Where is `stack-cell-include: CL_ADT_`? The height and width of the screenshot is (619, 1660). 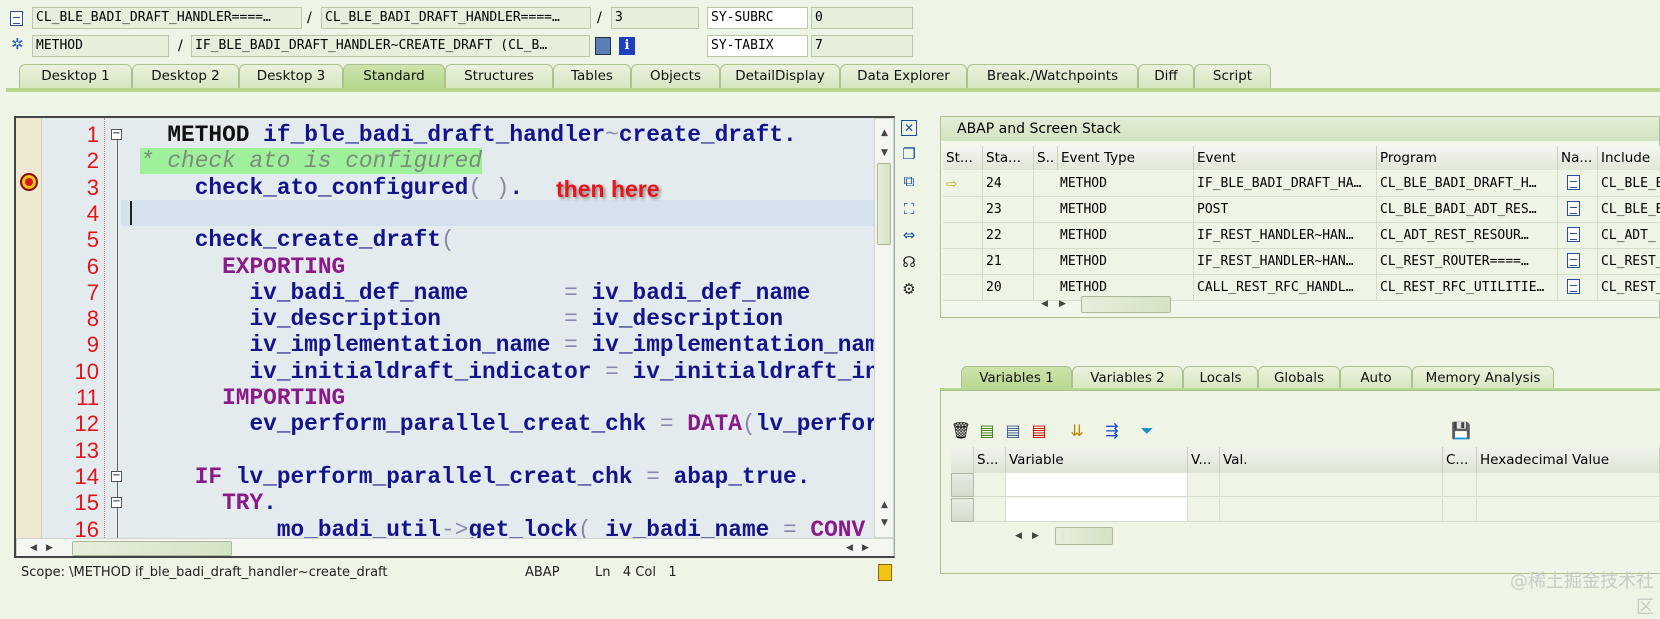
stack-cell-include: CL_ADT_ is located at coordinates (1629, 236).